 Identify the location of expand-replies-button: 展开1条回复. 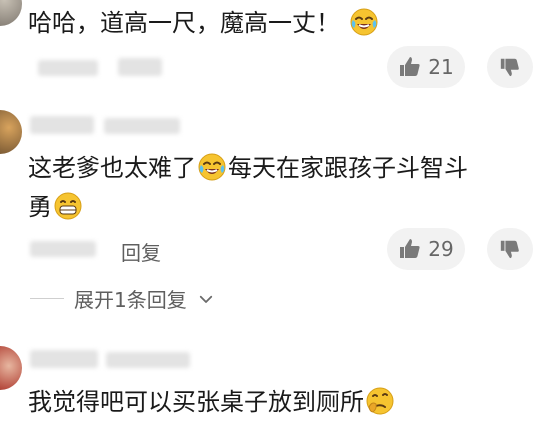
(122, 298).